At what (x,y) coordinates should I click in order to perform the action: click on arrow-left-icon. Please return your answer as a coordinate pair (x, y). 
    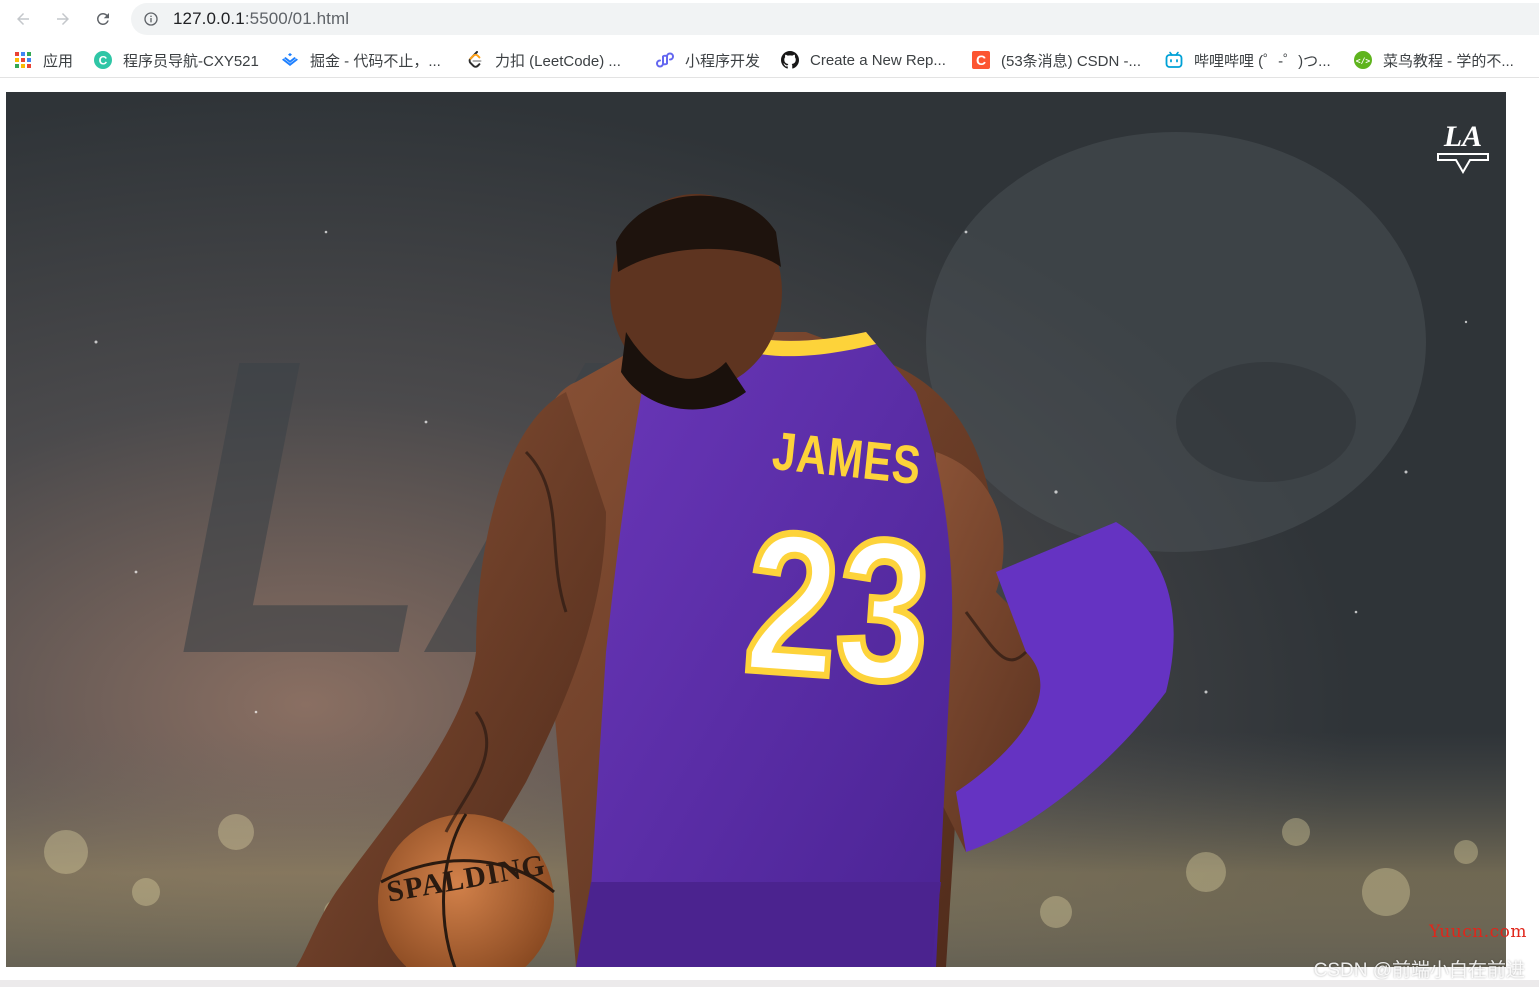
    Looking at the image, I should click on (23, 19).